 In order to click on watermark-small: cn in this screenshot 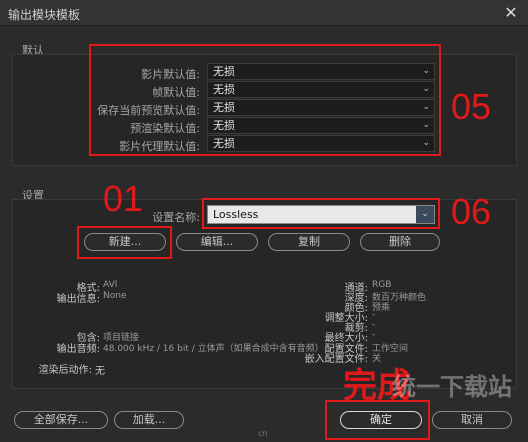, I will do `click(263, 433)`.